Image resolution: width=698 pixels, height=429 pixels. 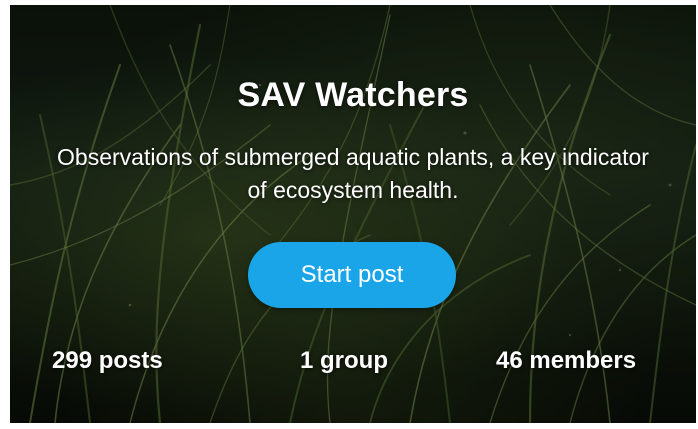 I want to click on group-title: SAV Watchers, so click(x=353, y=95).